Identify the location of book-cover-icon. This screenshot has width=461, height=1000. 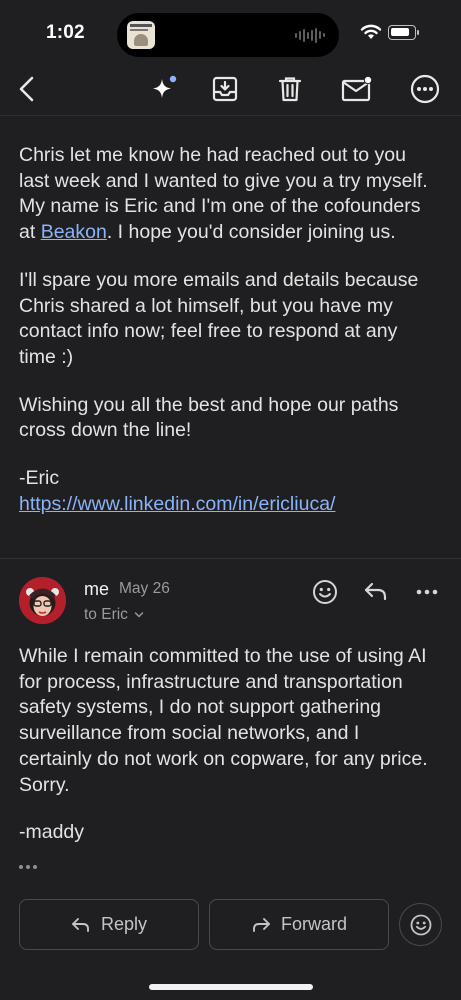
(141, 35).